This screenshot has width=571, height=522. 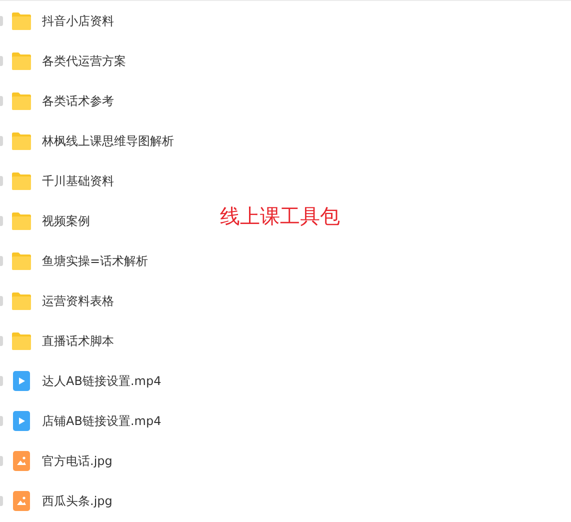 What do you see at coordinates (78, 101) in the screenshot?
I see `file-name: 各类话术参考` at bounding box center [78, 101].